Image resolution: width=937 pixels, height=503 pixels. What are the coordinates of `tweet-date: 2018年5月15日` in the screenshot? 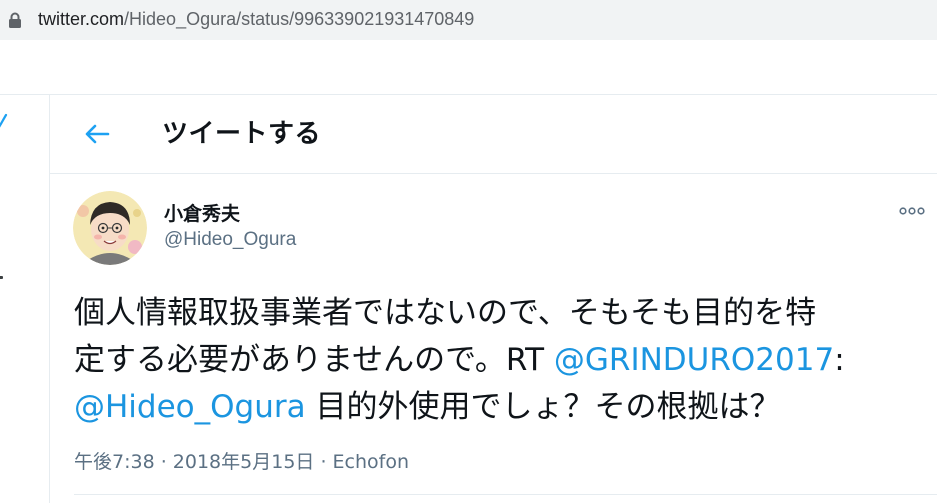 It's located at (244, 462).